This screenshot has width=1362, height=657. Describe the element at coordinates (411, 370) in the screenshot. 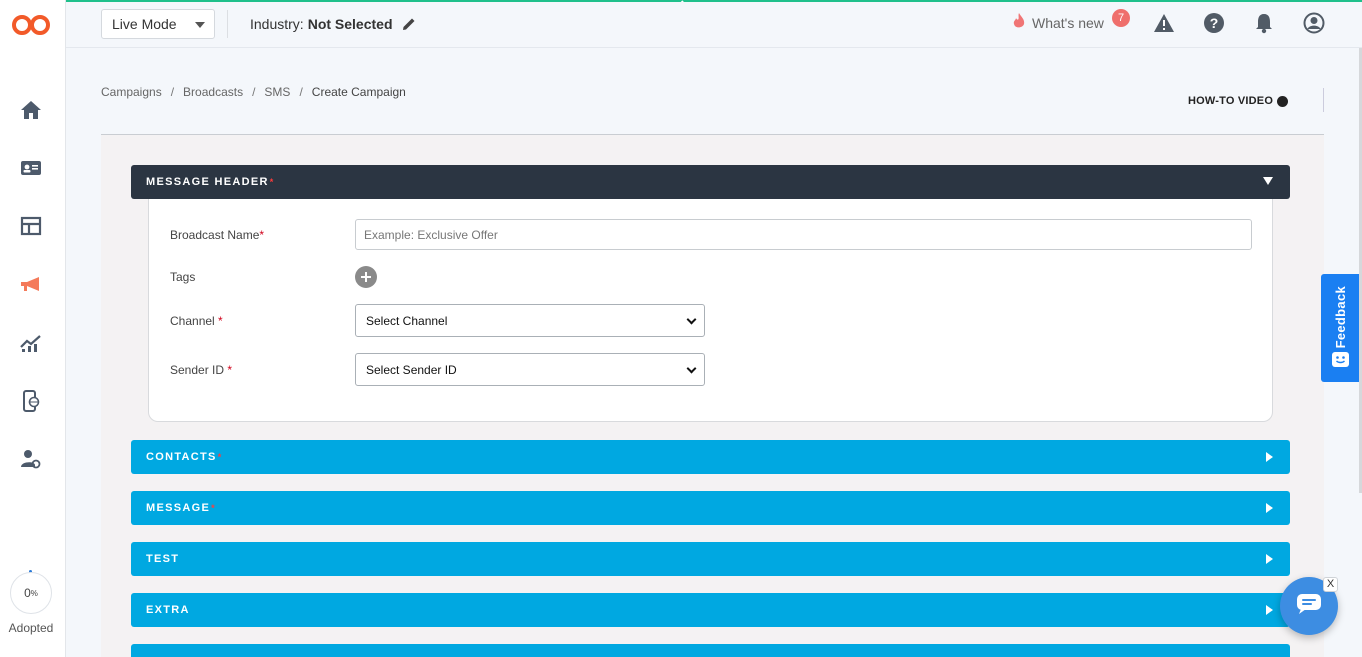

I see `sender-id-select-value: Select Sender ID` at that location.